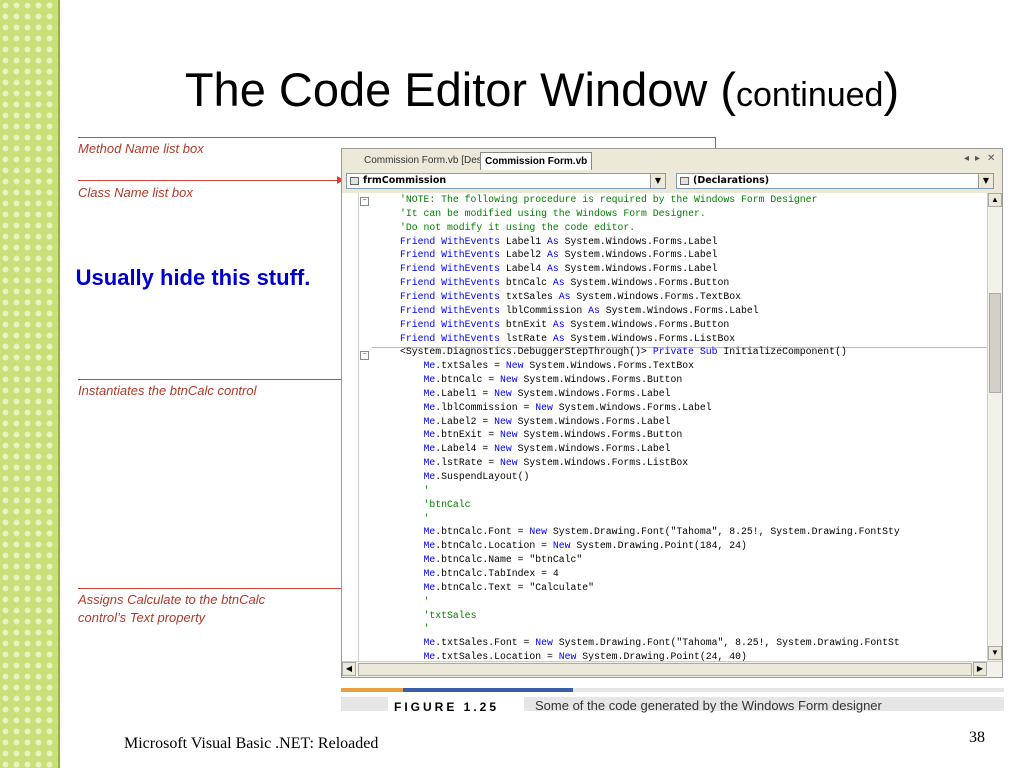  What do you see at coordinates (193, 277) in the screenshot?
I see `note-text: Usually hide this stuff.` at bounding box center [193, 277].